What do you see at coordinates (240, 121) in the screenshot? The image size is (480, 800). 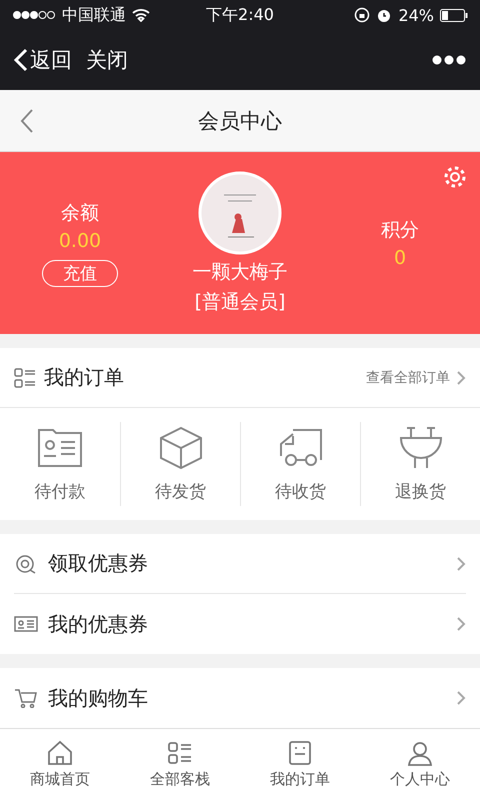 I see `page-title: 会员中心` at bounding box center [240, 121].